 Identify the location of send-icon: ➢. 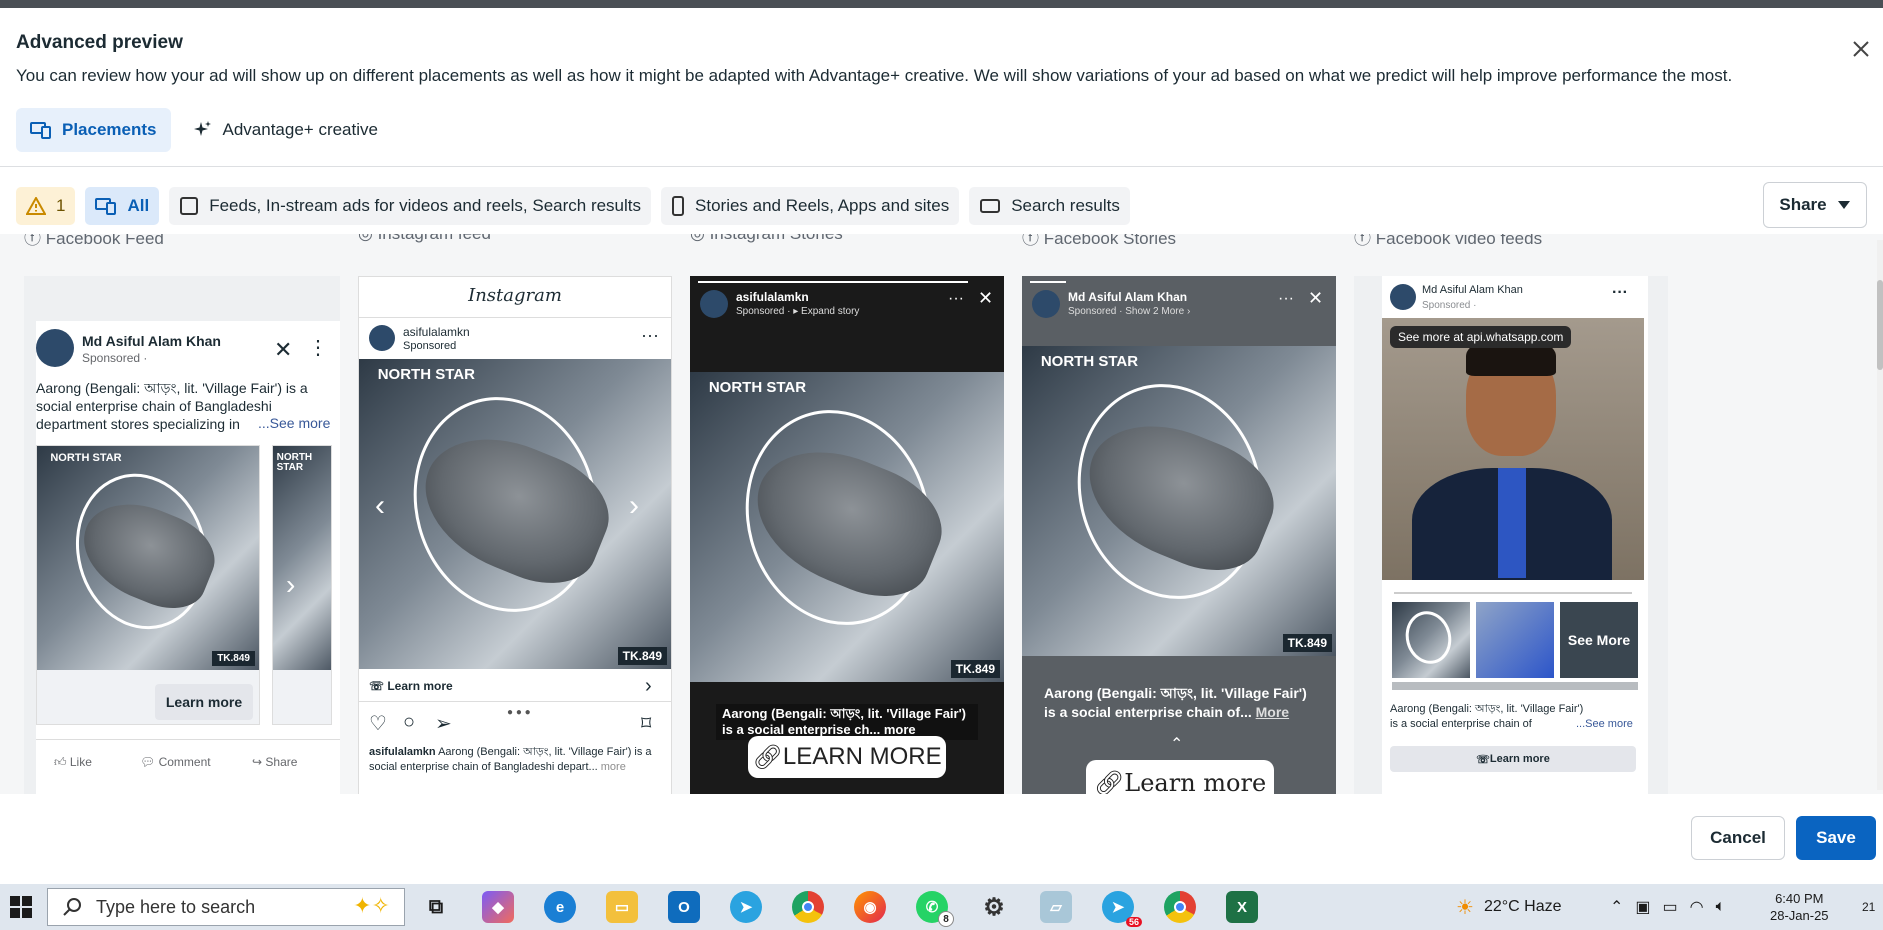
(443, 723).